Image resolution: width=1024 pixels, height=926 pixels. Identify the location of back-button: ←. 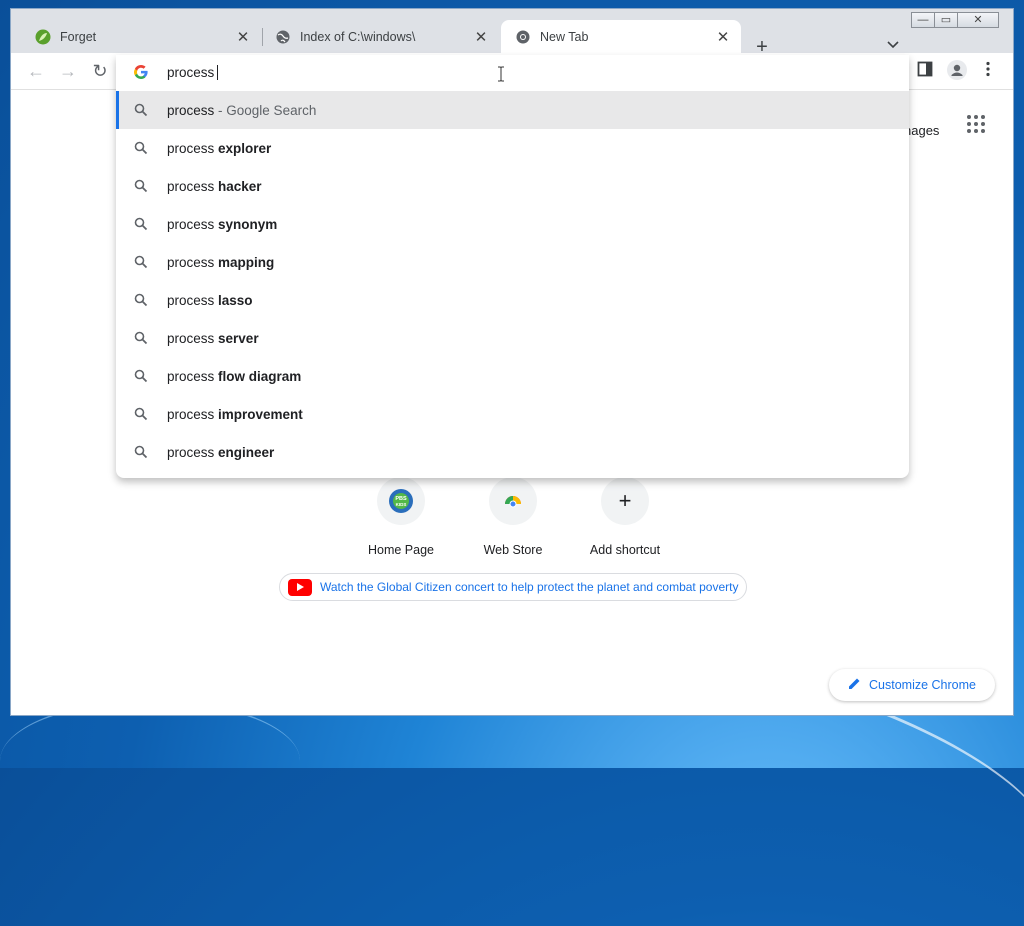
(36, 71).